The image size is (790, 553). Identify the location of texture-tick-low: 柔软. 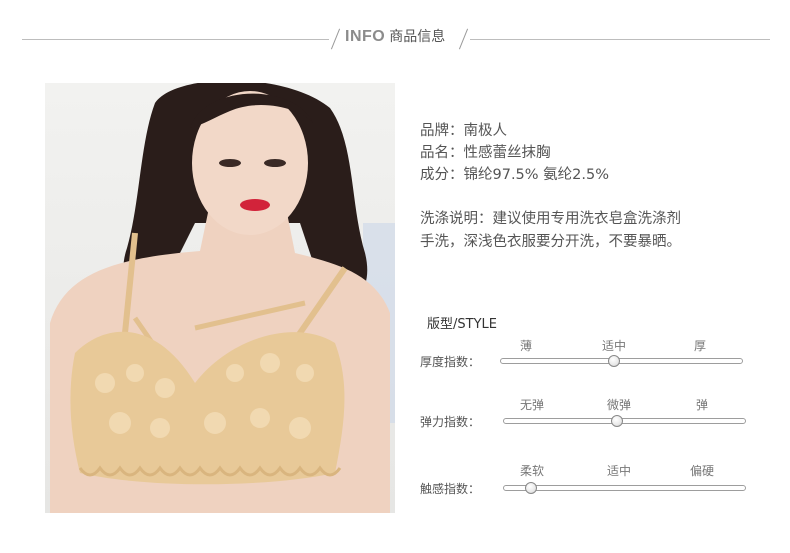
(531, 471).